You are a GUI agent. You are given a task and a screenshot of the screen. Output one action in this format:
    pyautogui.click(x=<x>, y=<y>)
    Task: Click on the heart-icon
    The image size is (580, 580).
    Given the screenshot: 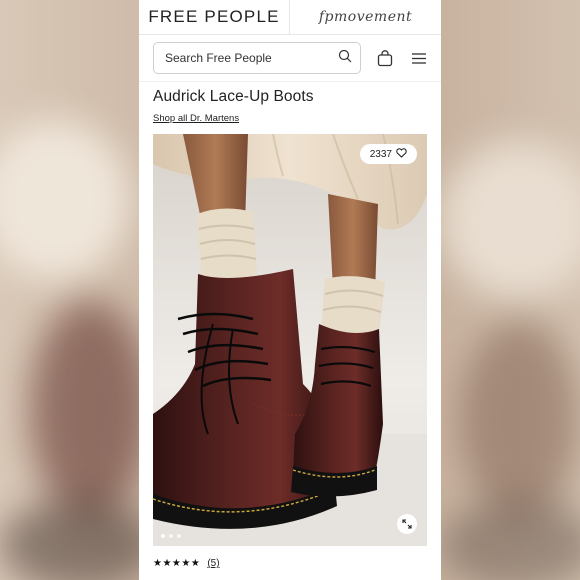 What is the action you would take?
    pyautogui.click(x=401, y=154)
    